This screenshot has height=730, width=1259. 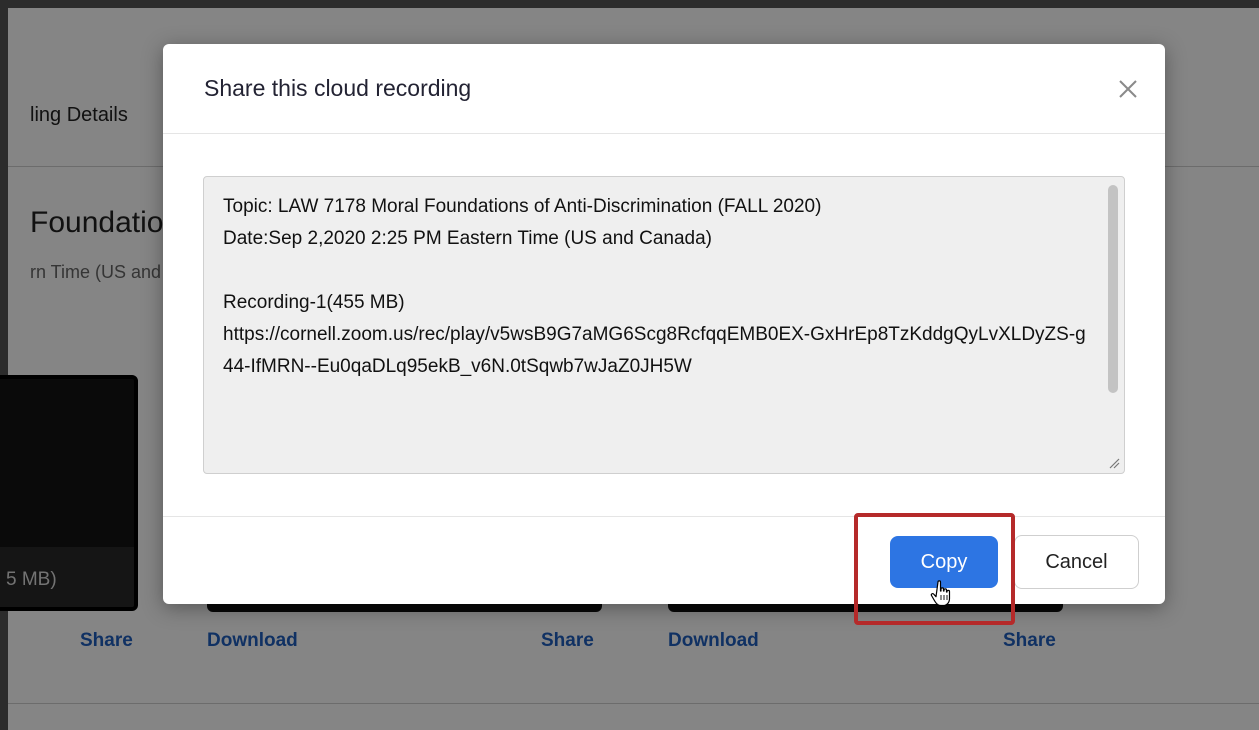 I want to click on dialog-title: Share this cloud recording, so click(x=338, y=88).